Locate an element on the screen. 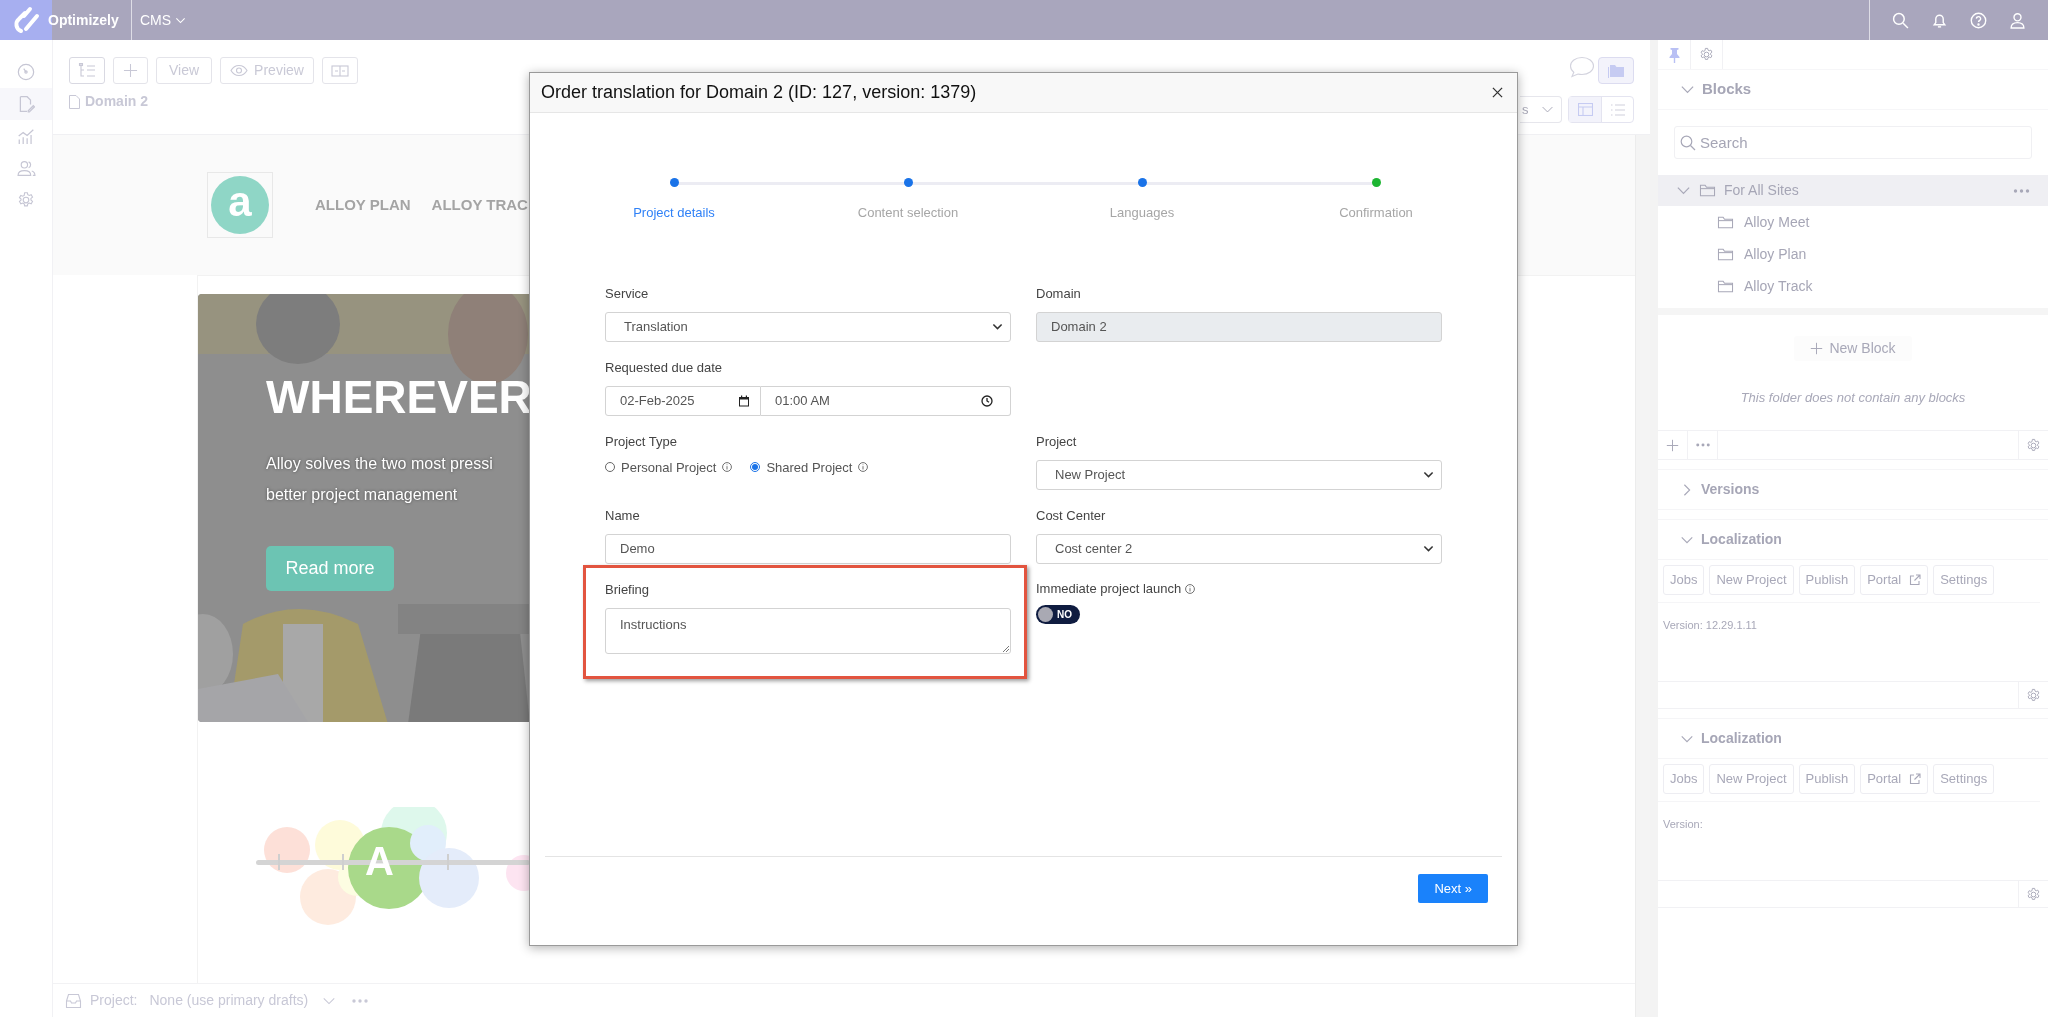 This screenshot has width=2048, height=1017. field-label: Requested due date is located at coordinates (664, 367).